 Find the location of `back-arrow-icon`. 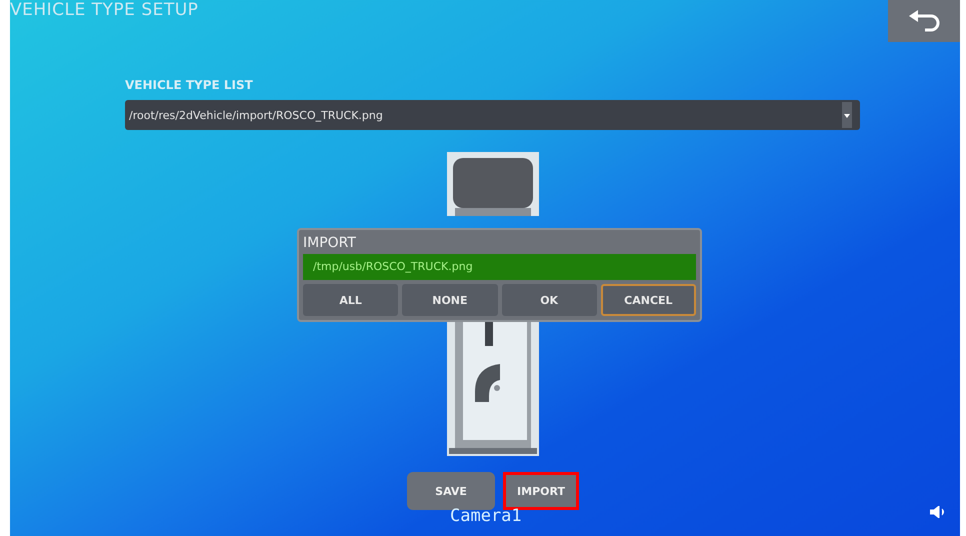

back-arrow-icon is located at coordinates (924, 21).